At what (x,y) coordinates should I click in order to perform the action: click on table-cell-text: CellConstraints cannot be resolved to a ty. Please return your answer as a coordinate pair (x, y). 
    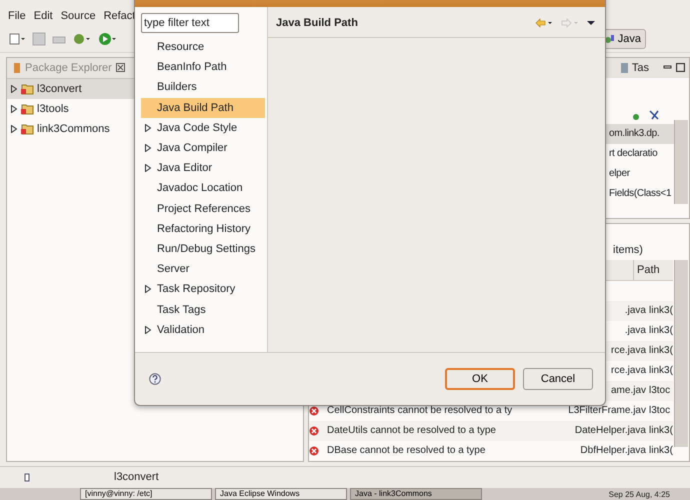
    Looking at the image, I should click on (420, 410).